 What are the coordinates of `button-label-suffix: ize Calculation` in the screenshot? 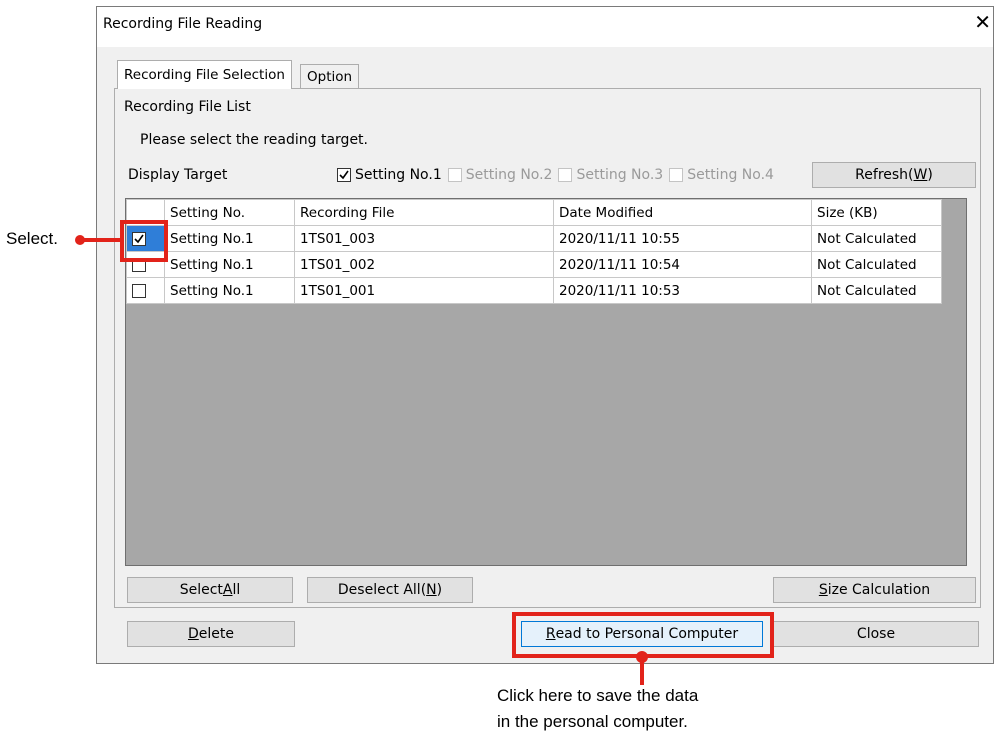 It's located at (879, 590).